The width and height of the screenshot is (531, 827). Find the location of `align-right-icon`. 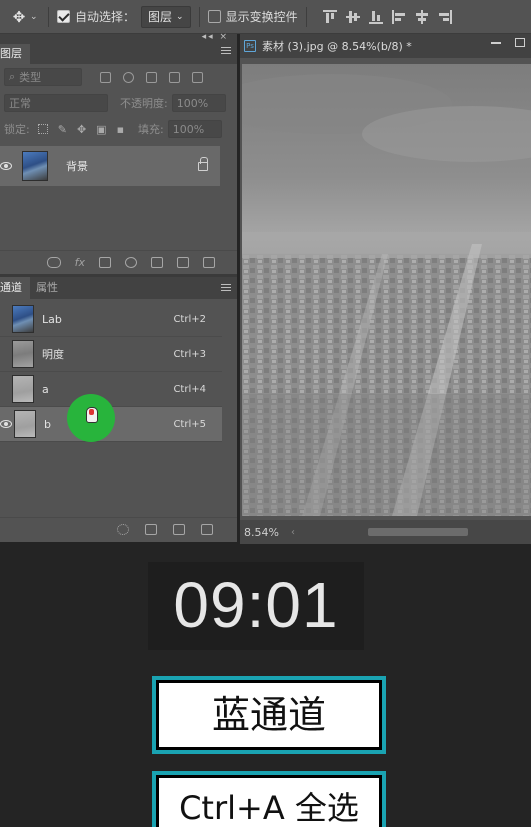

align-right-icon is located at coordinates (445, 16).